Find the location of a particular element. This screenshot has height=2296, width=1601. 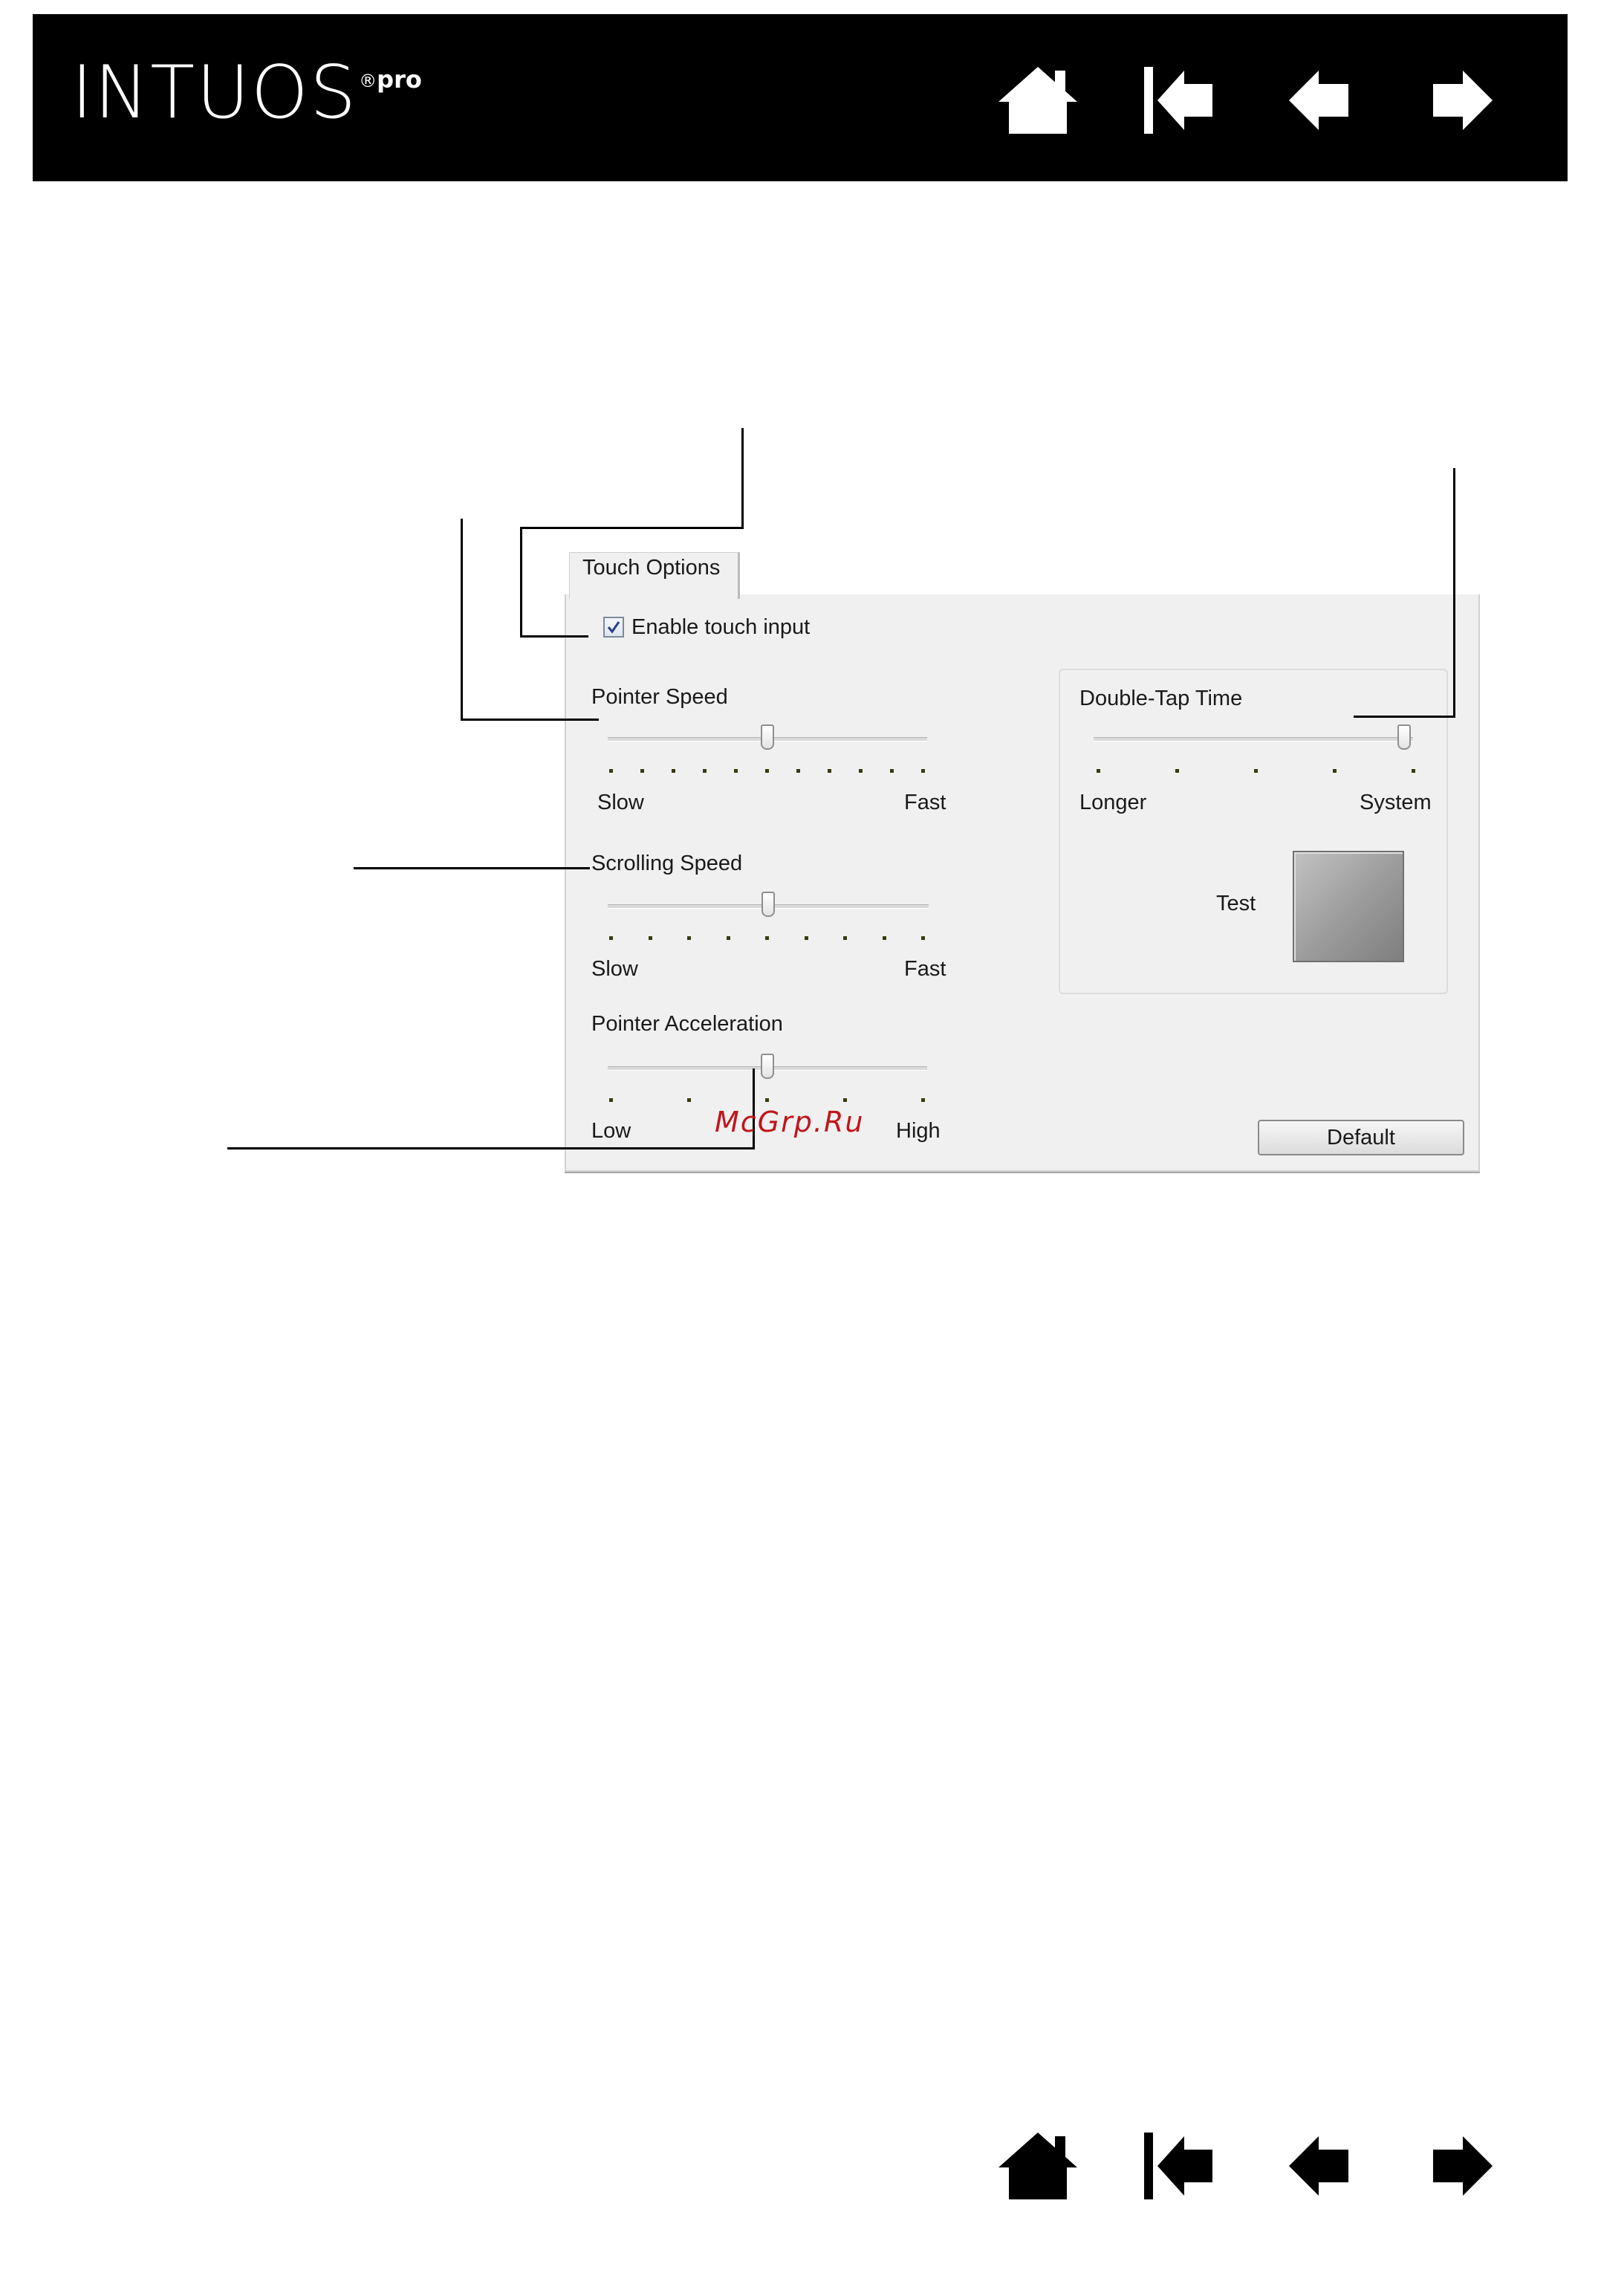

tab-touch-options-label: Touch Options is located at coordinates (651, 568).